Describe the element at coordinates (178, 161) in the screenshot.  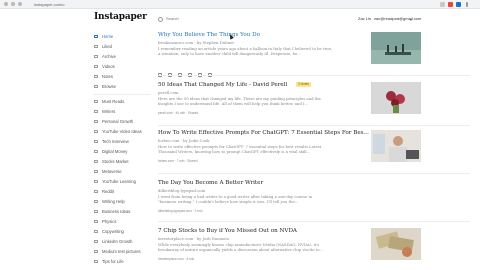
I see `article-meta: forbes.com · 7 min · Shared` at that location.